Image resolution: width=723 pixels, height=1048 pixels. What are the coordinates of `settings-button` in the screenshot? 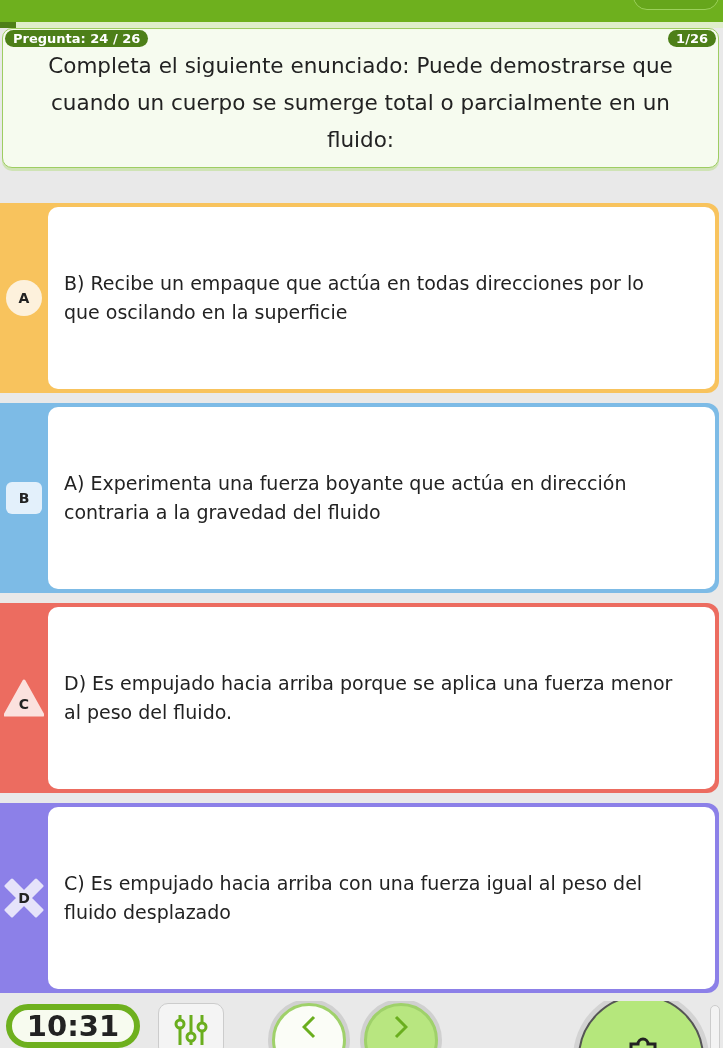 It's located at (191, 1025).